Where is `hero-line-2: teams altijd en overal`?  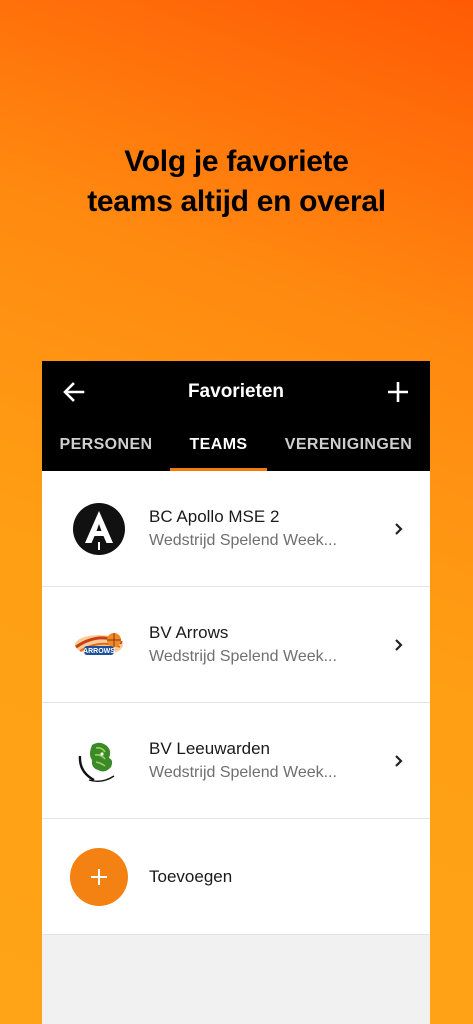
hero-line-2: teams altijd en overal is located at coordinates (236, 201).